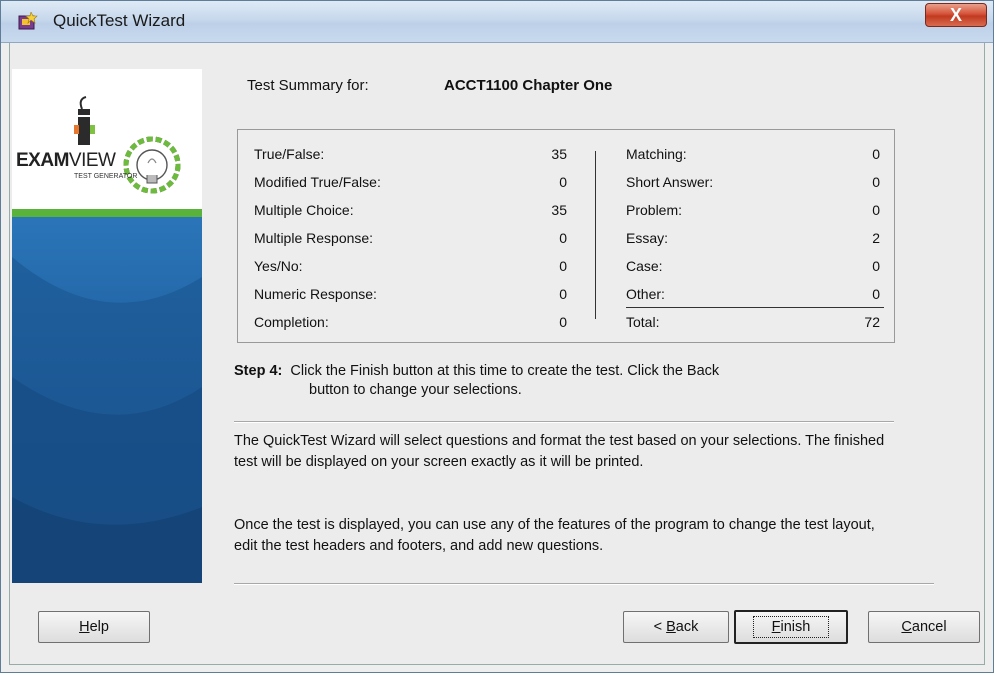  I want to click on logo-wordmark: EXAMVIEW, so click(66, 160).